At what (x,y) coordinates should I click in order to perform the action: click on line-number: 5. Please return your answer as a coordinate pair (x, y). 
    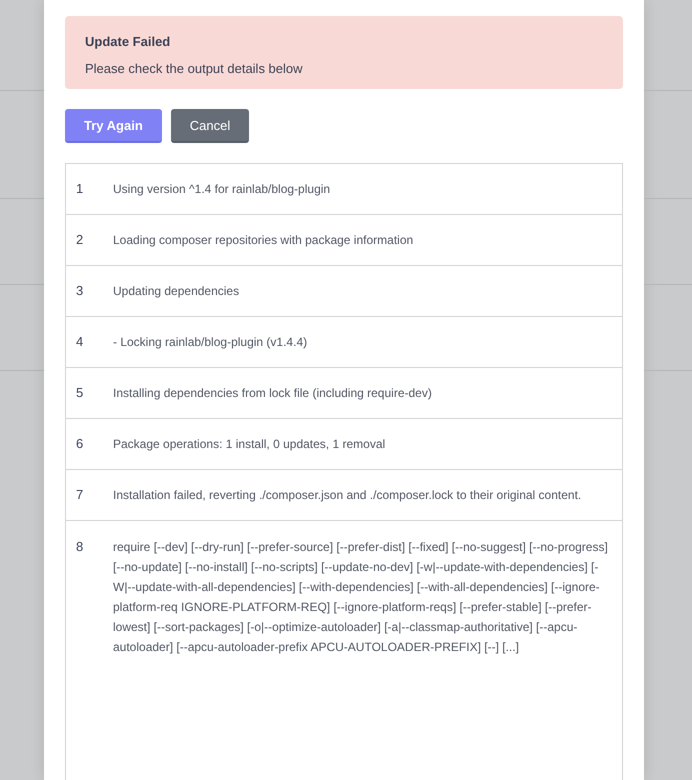
    Looking at the image, I should click on (80, 393).